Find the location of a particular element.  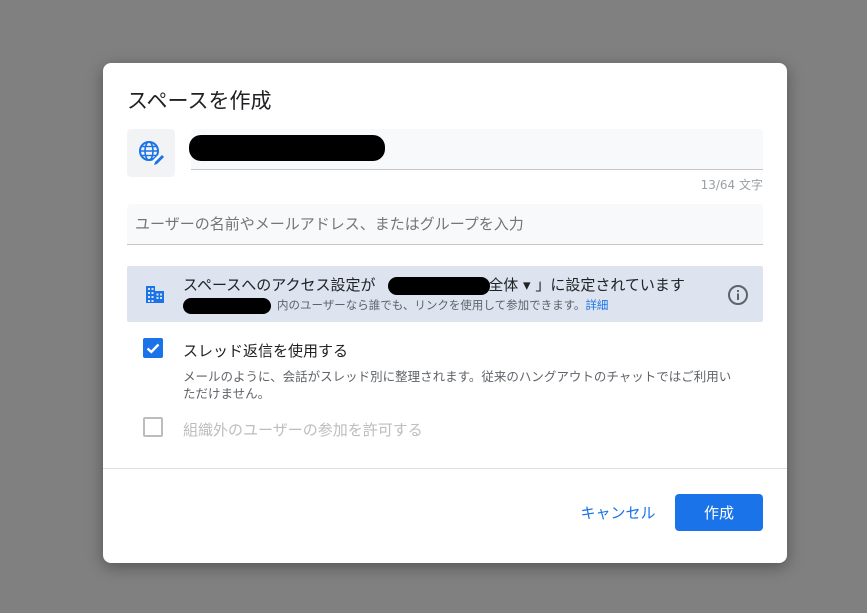

chevron-down-icon: ▾ is located at coordinates (527, 285).